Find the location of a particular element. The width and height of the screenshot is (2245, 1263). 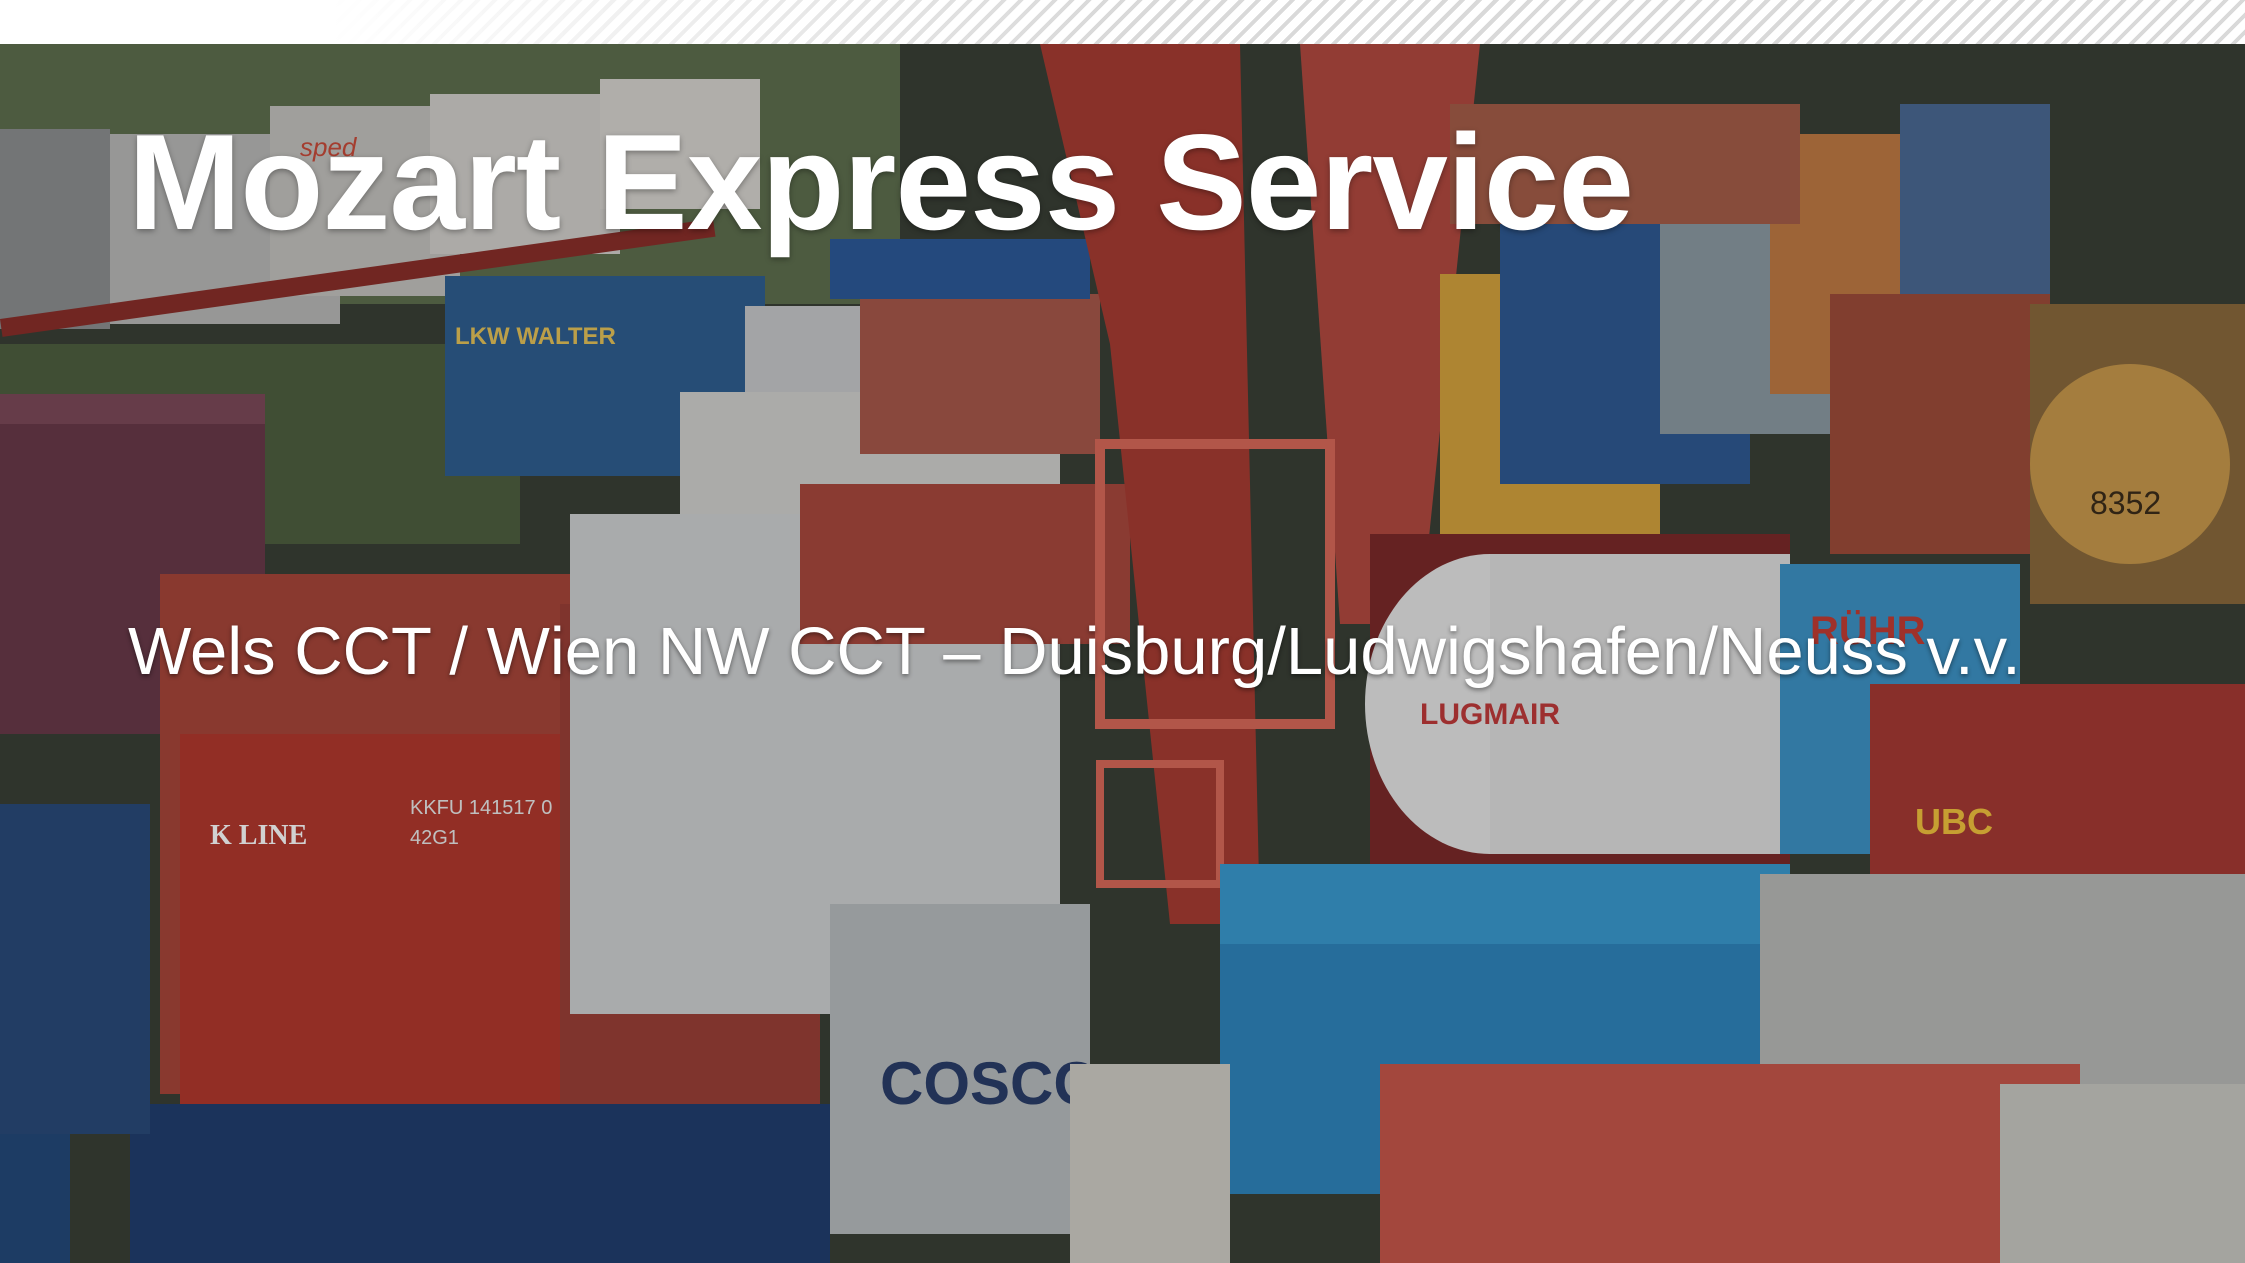

slide-title: Mozart Express Service is located at coordinates (881, 182).